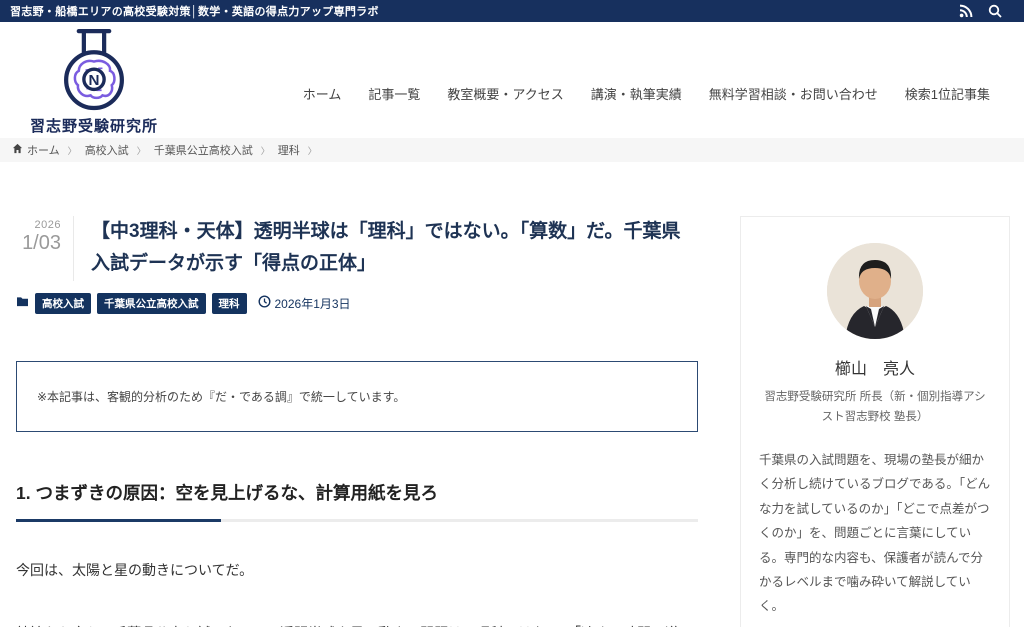 The height and width of the screenshot is (627, 1024). I want to click on article-date-year: 2026, so click(47, 225).